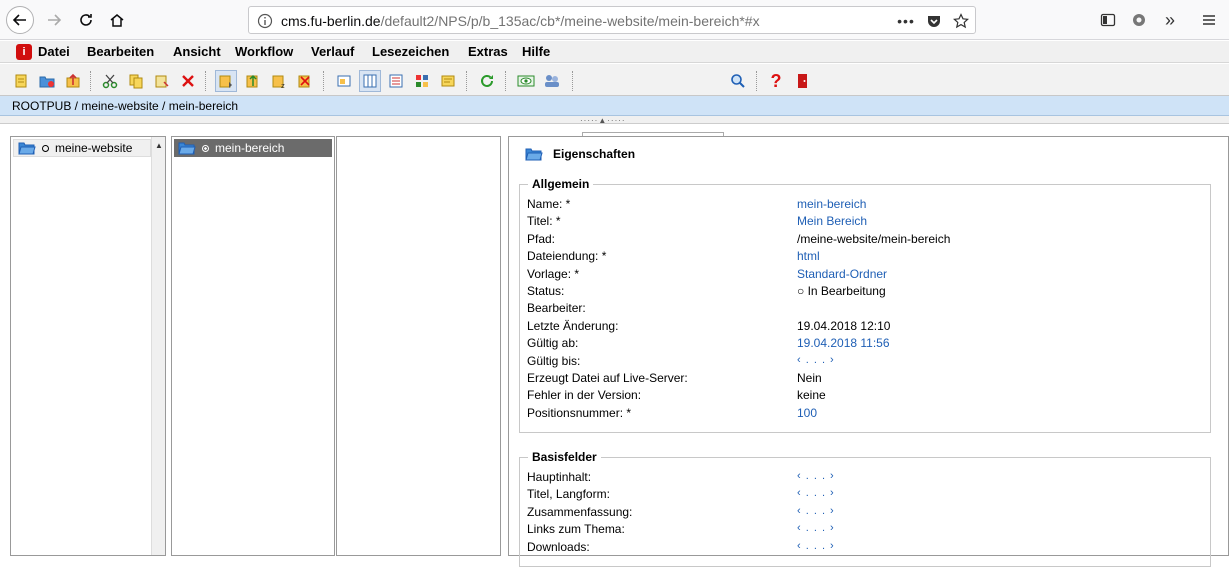  What do you see at coordinates (841, 291) in the screenshot?
I see `property-value: ○ In Bearbeitung` at bounding box center [841, 291].